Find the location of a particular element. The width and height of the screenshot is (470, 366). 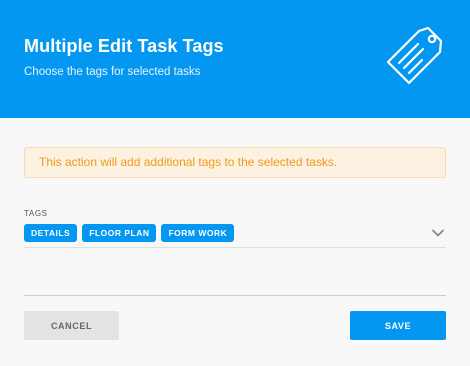

footer-divider is located at coordinates (235, 295).